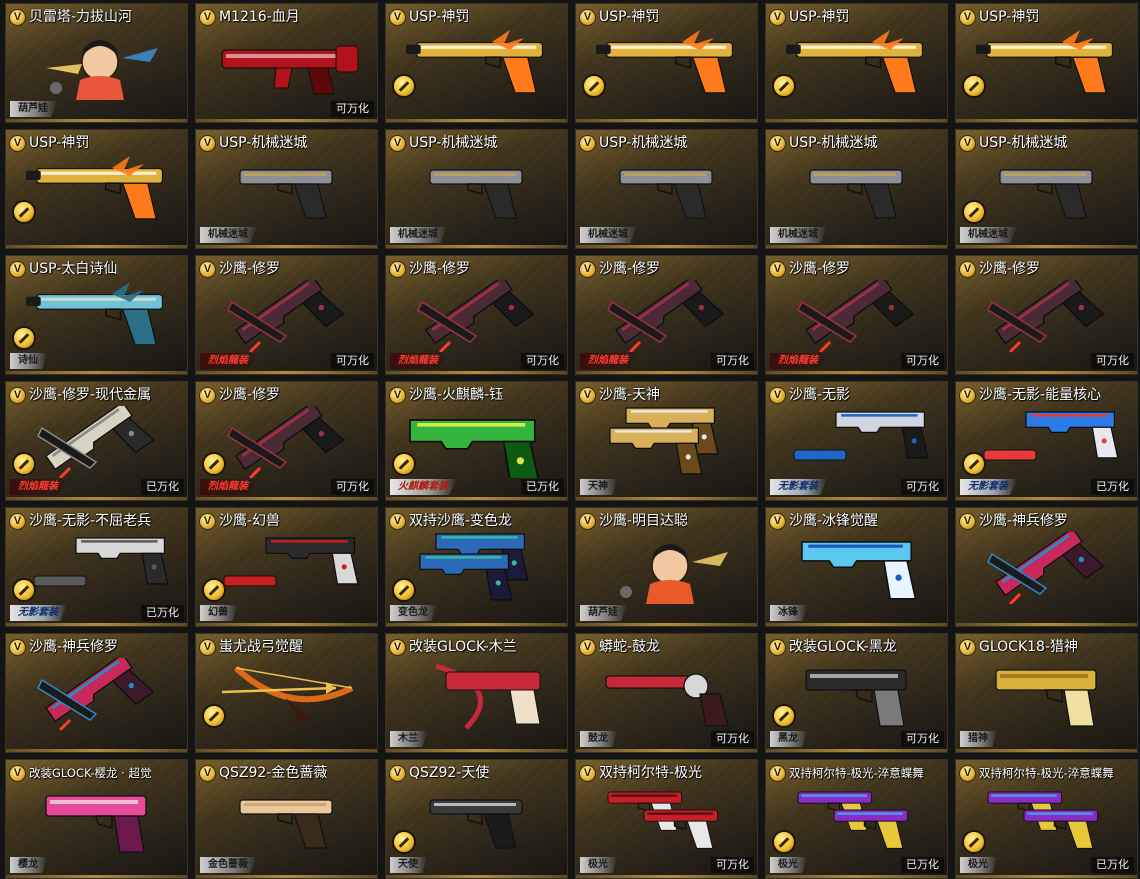 Image resolution: width=1140 pixels, height=879 pixels. Describe the element at coordinates (1046, 315) in the screenshot. I see `weapon-card: V 沙鹰-修罗 可万化` at that location.